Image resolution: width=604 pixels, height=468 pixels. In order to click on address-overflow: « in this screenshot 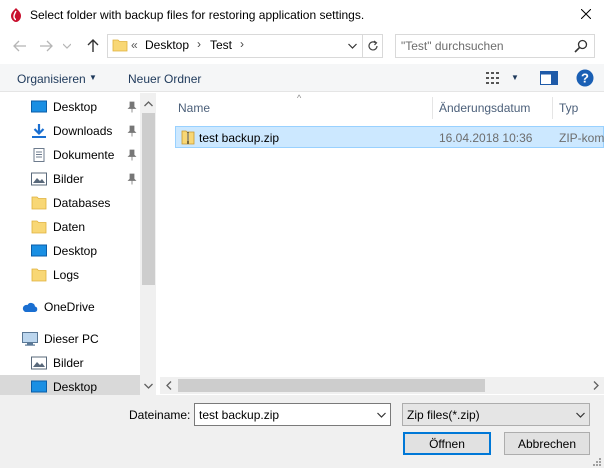, I will do `click(134, 45)`.